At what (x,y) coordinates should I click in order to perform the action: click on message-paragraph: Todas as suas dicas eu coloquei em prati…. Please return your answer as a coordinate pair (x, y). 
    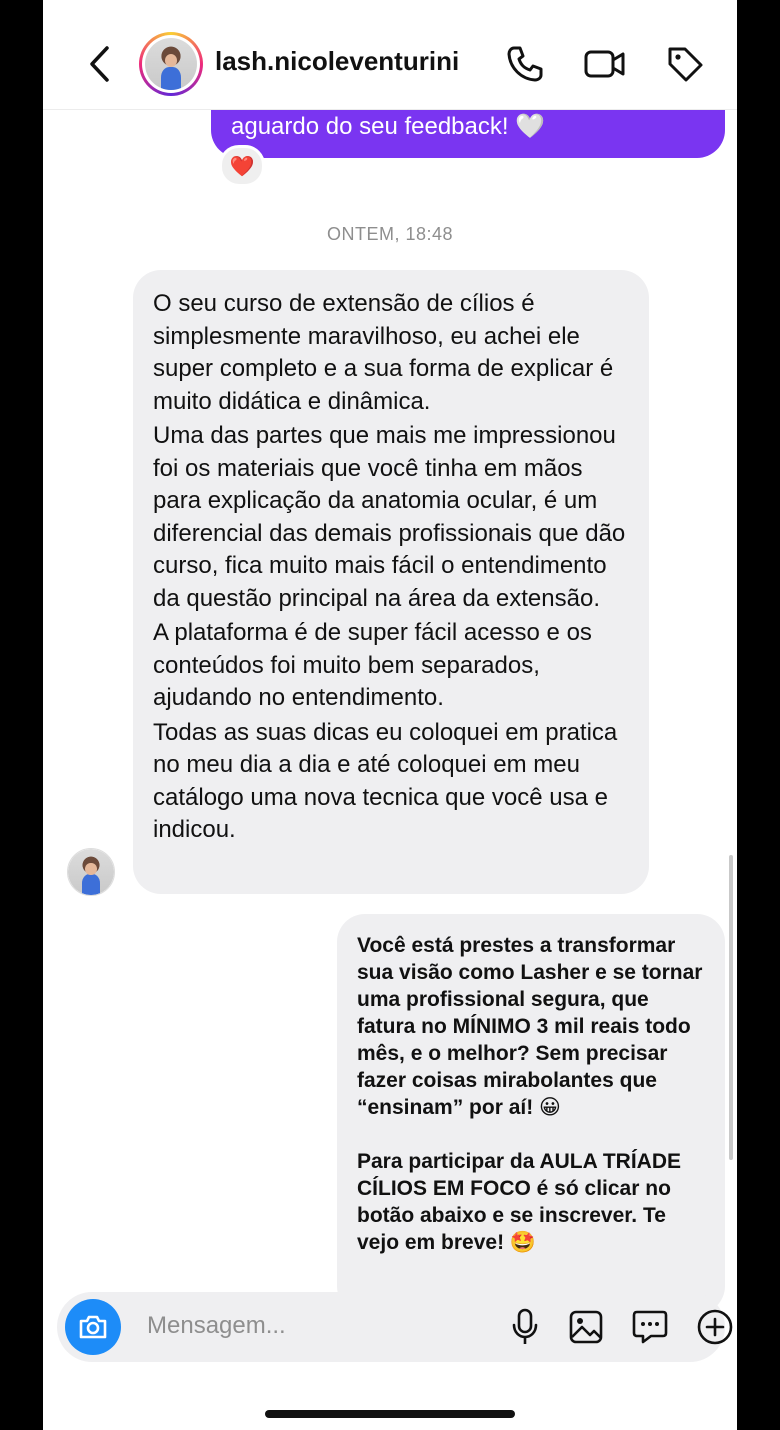
    Looking at the image, I should click on (385, 781).